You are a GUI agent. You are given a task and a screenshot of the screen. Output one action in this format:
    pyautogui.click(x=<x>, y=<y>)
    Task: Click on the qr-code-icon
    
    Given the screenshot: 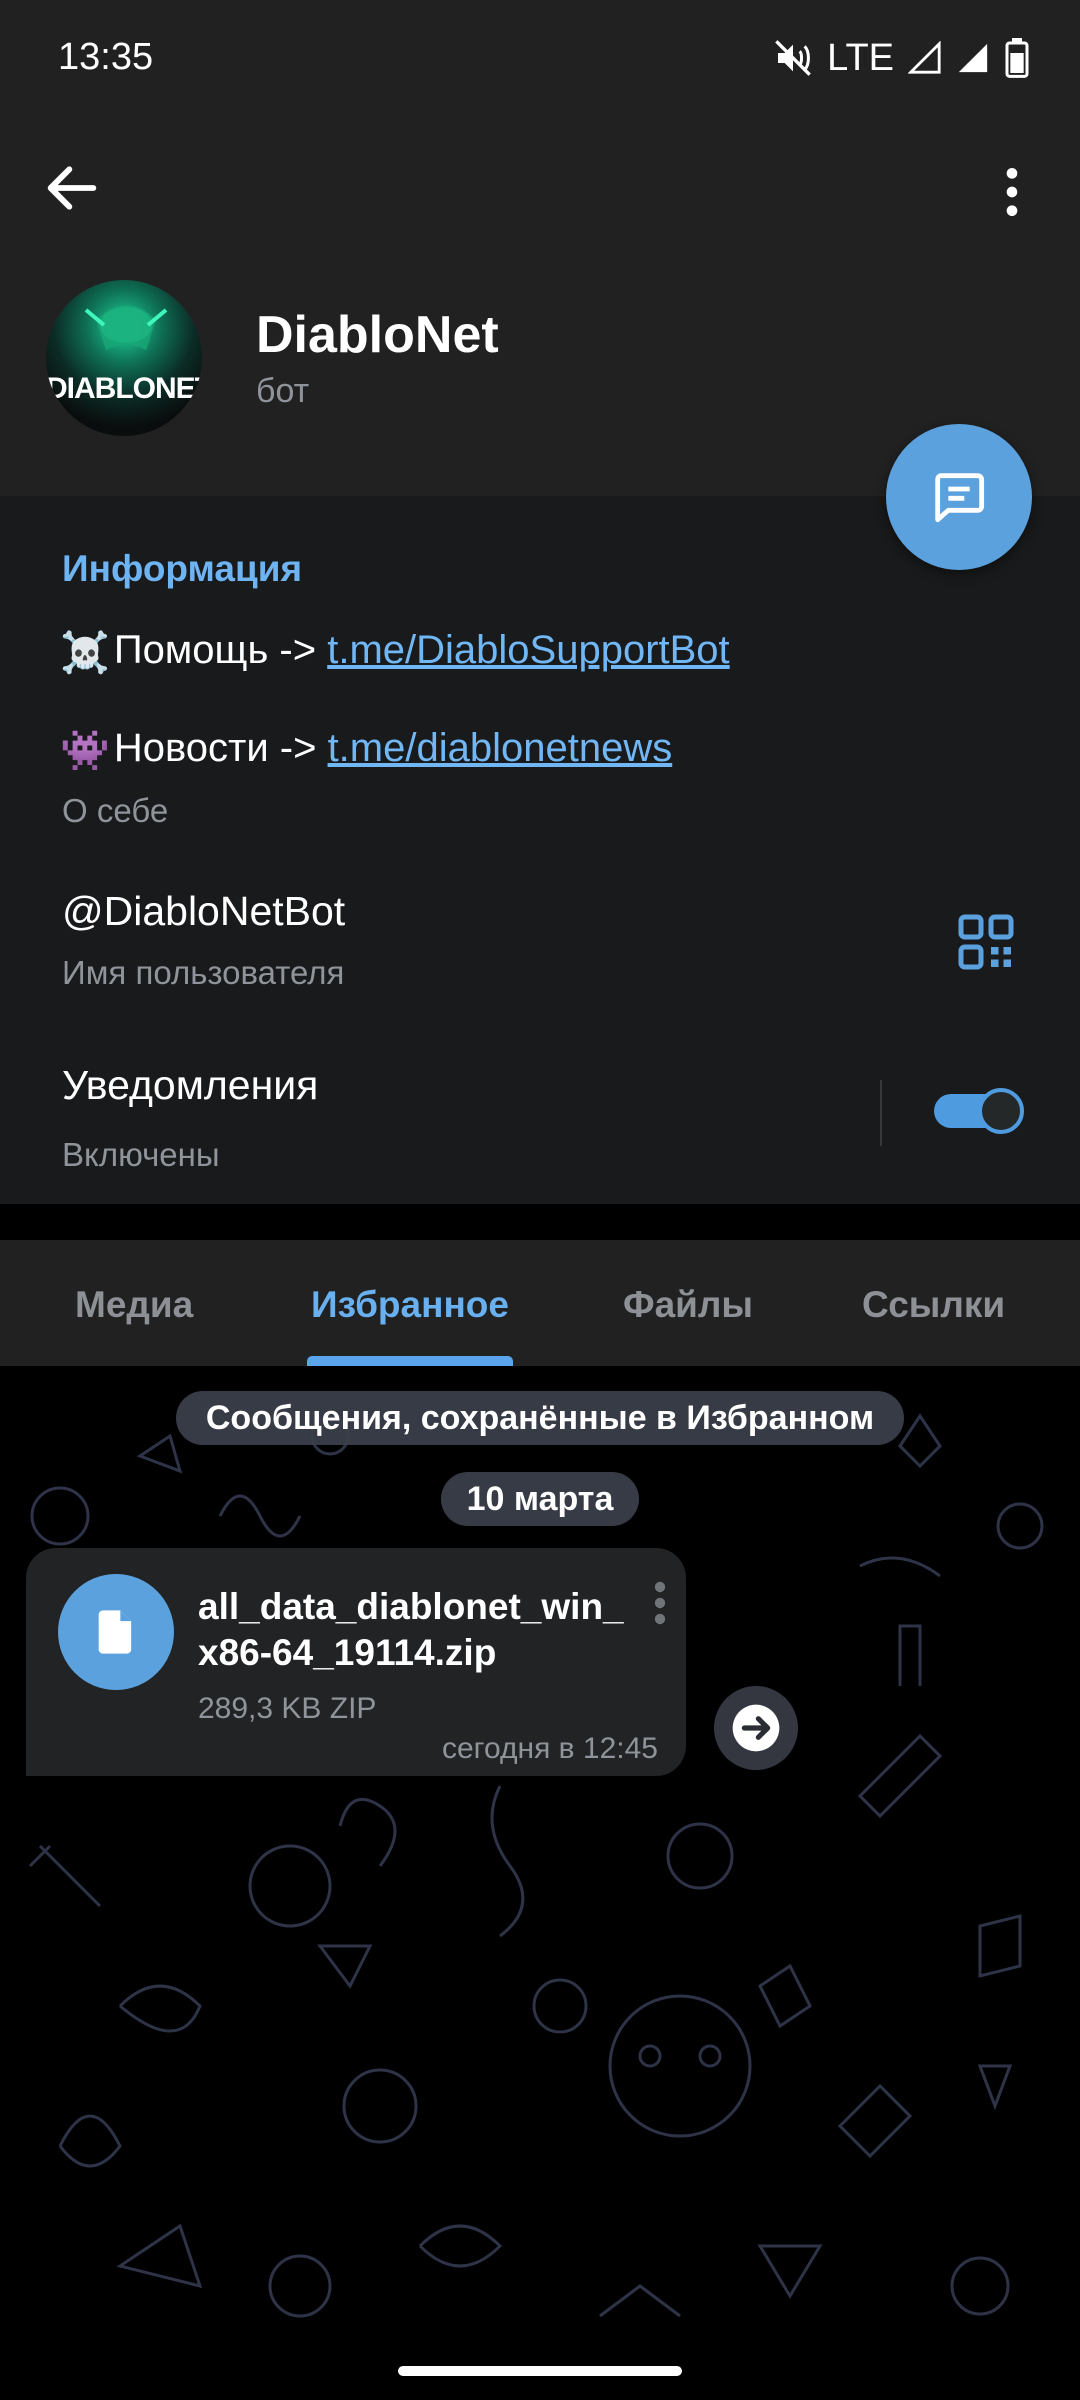 What is the action you would take?
    pyautogui.click(x=986, y=942)
    